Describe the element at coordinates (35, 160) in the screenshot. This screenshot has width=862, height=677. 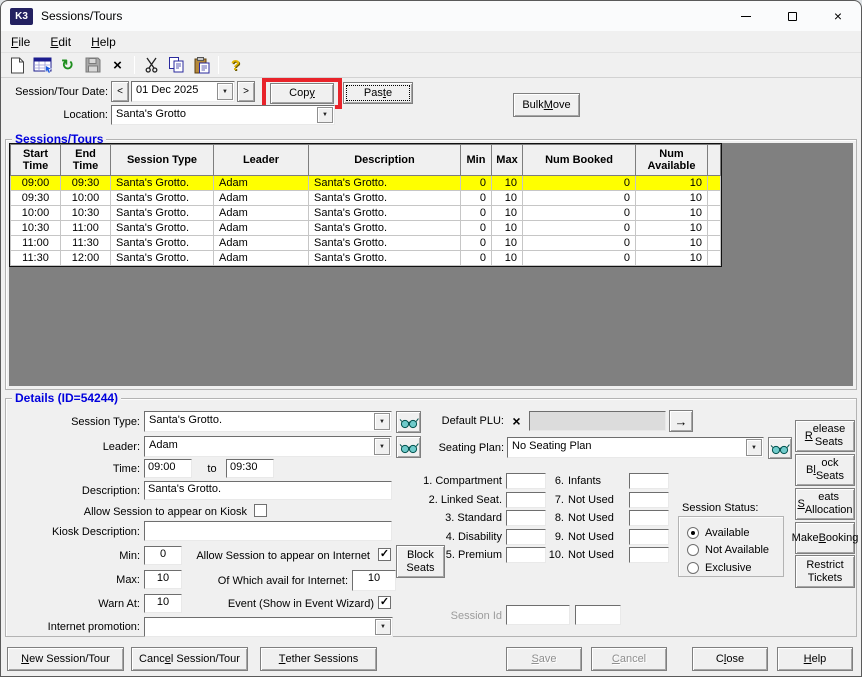
I see `column-header-start-time: Start Time` at that location.